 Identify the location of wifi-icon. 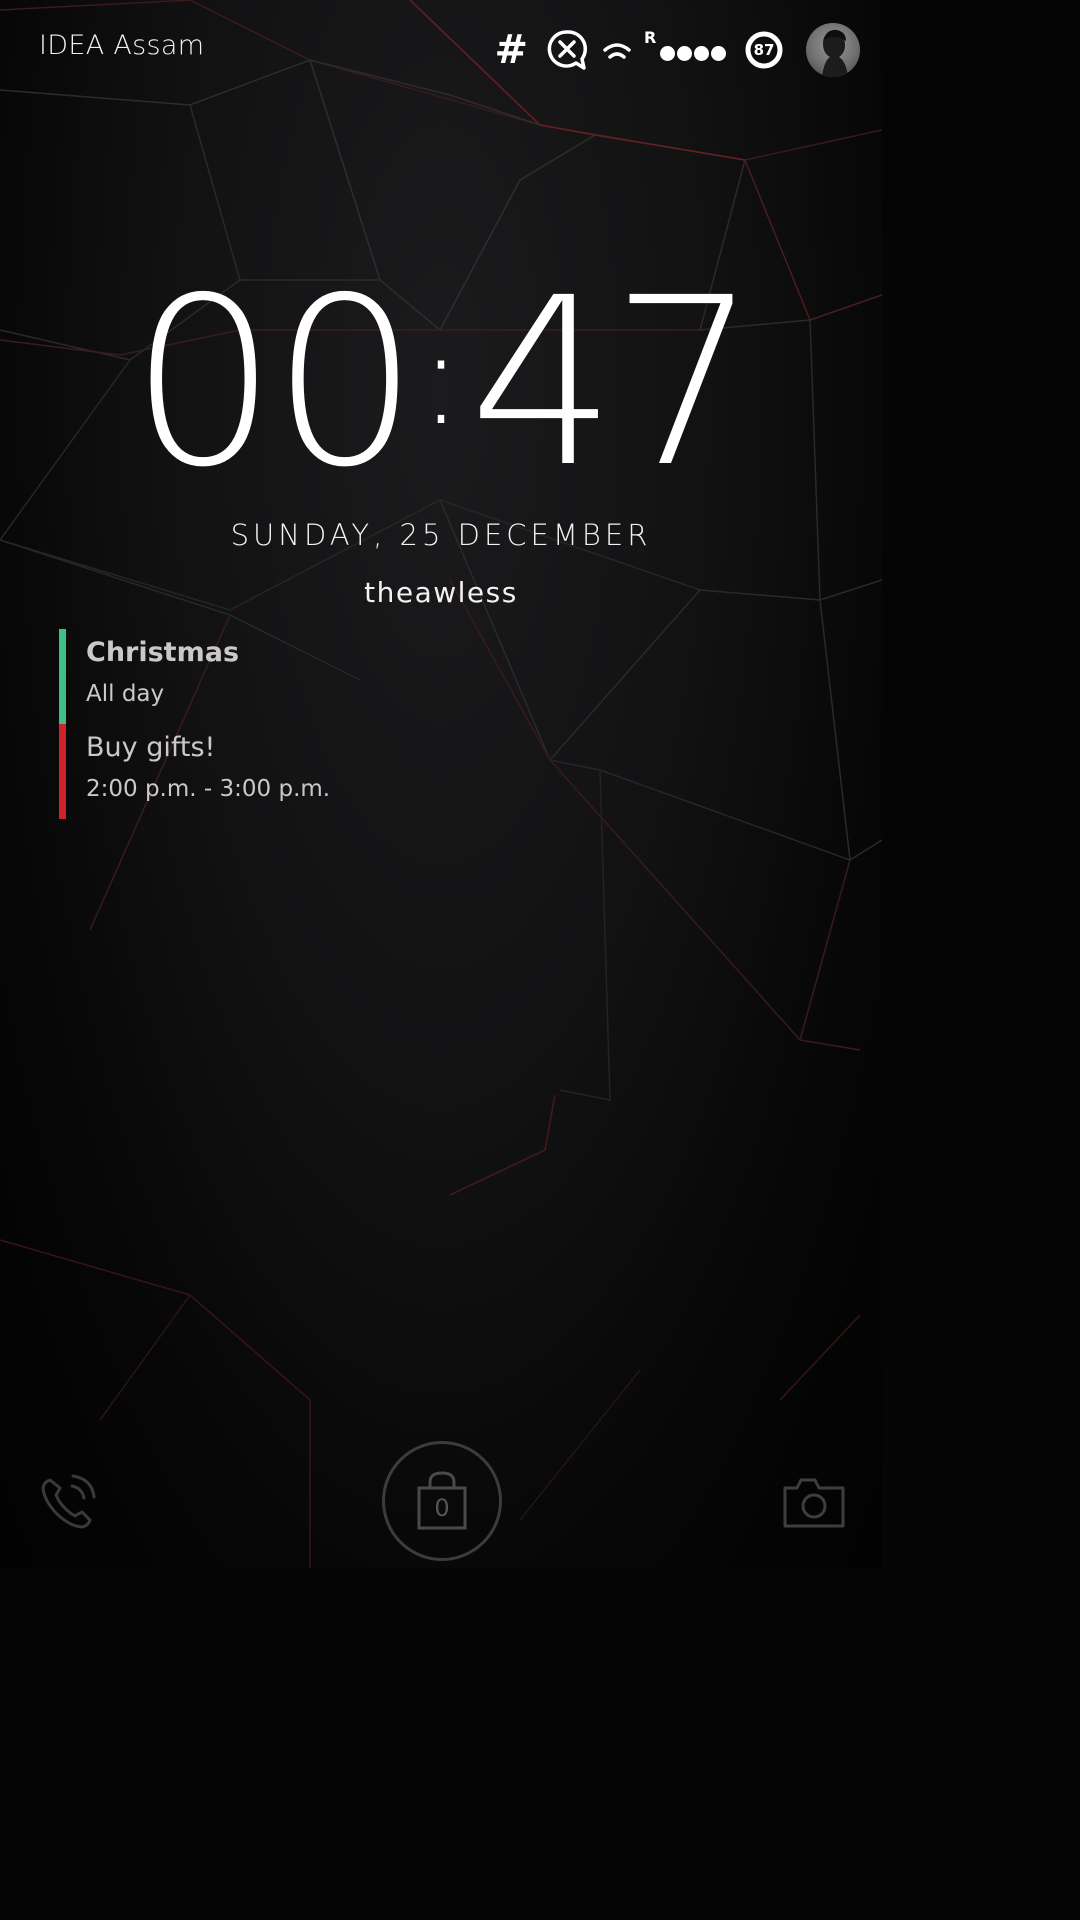
(617, 50).